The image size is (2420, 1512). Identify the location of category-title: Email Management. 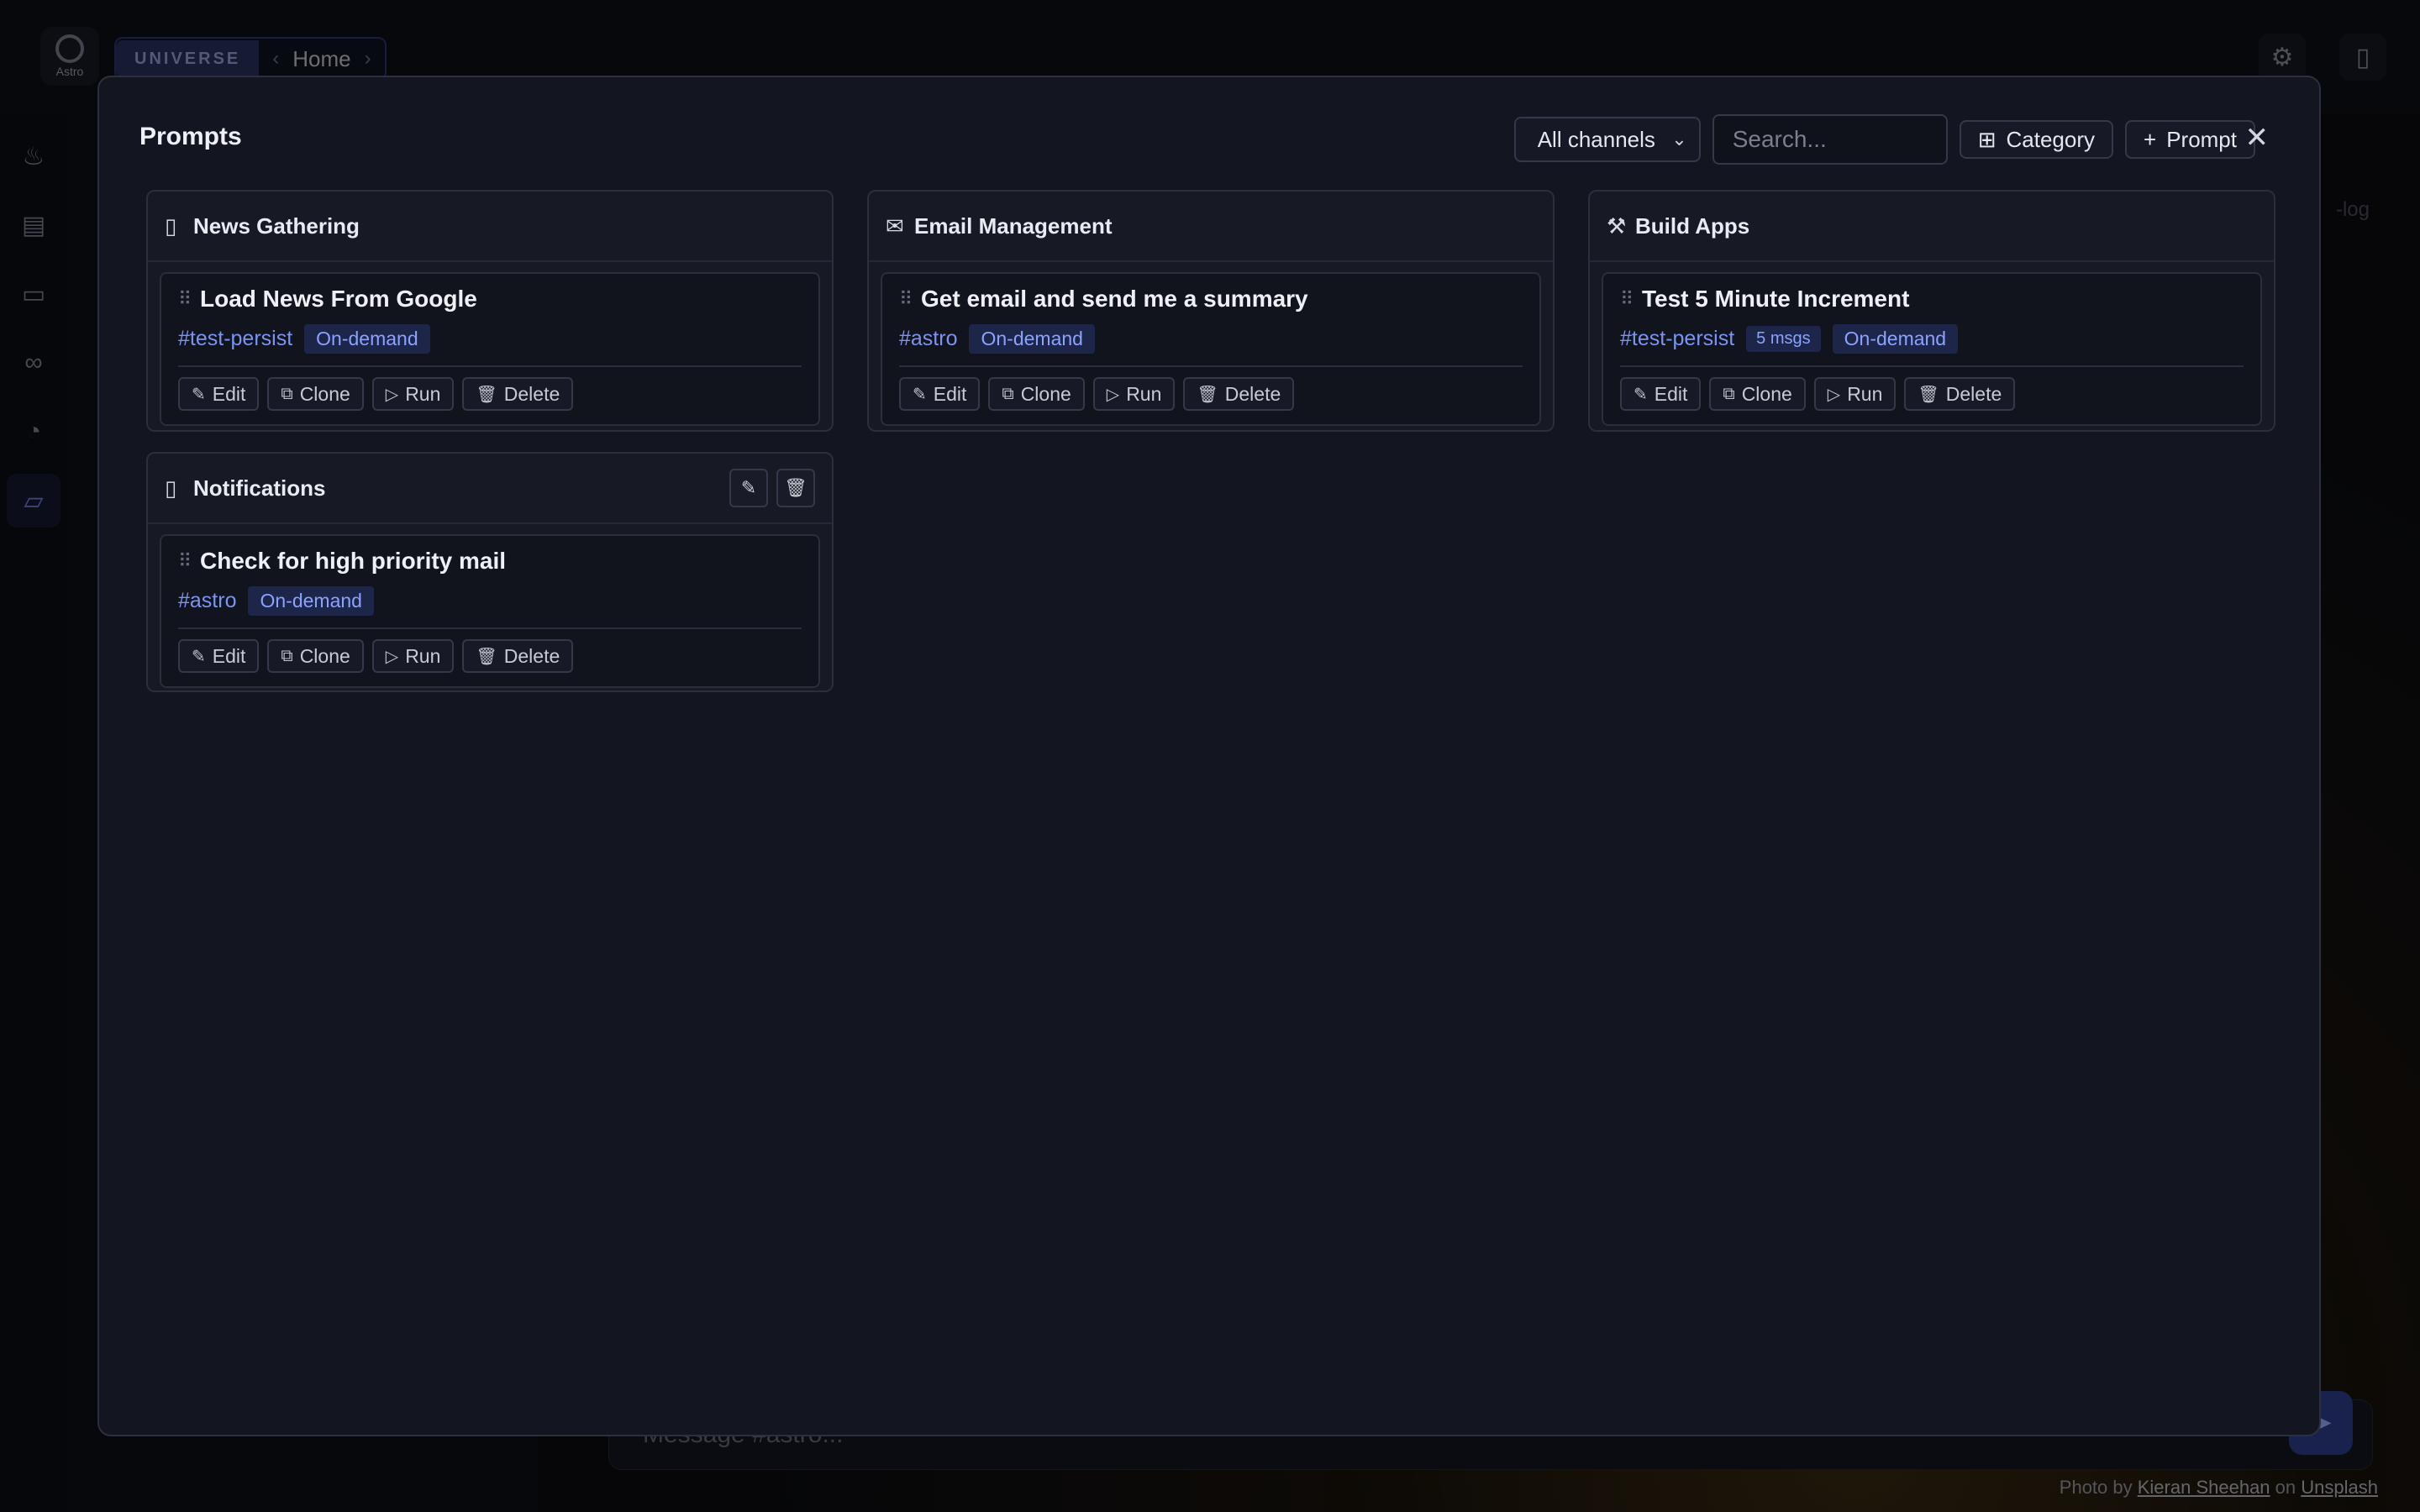
(1014, 226).